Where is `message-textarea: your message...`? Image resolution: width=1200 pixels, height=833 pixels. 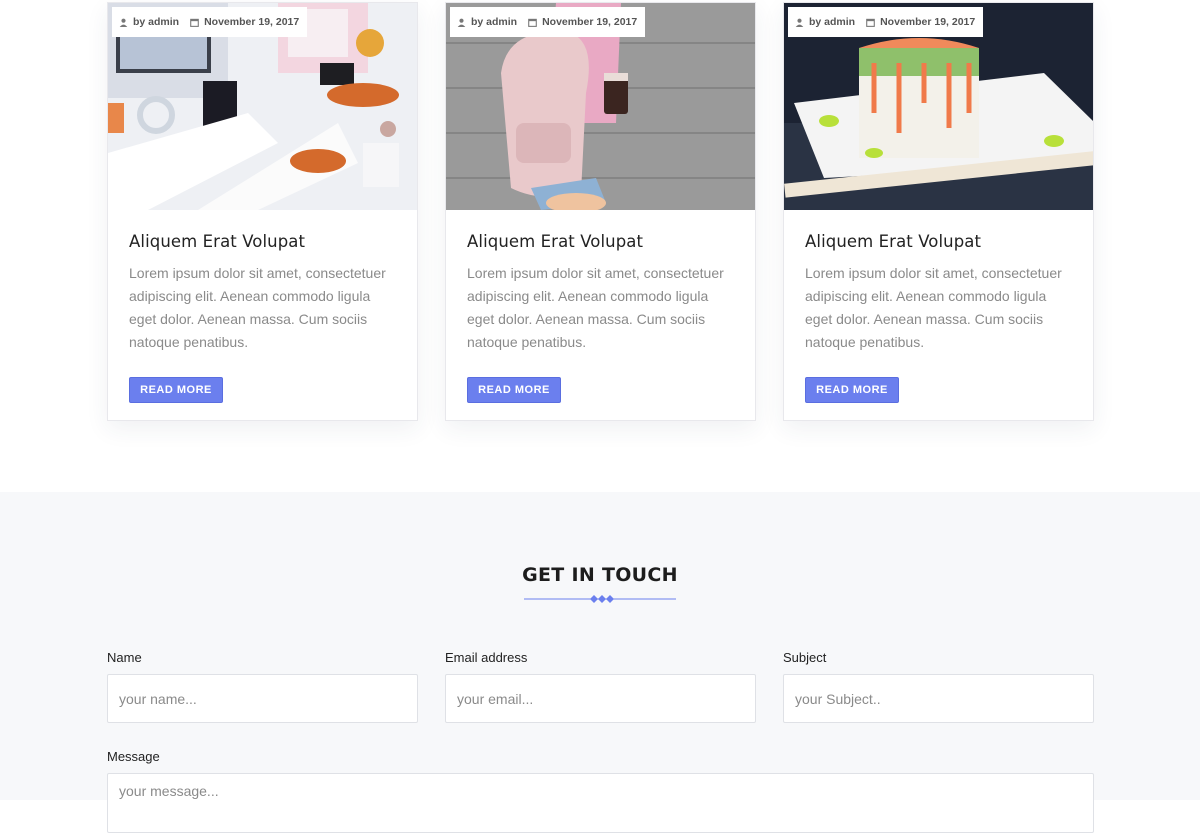
message-textarea: your message... is located at coordinates (600, 803).